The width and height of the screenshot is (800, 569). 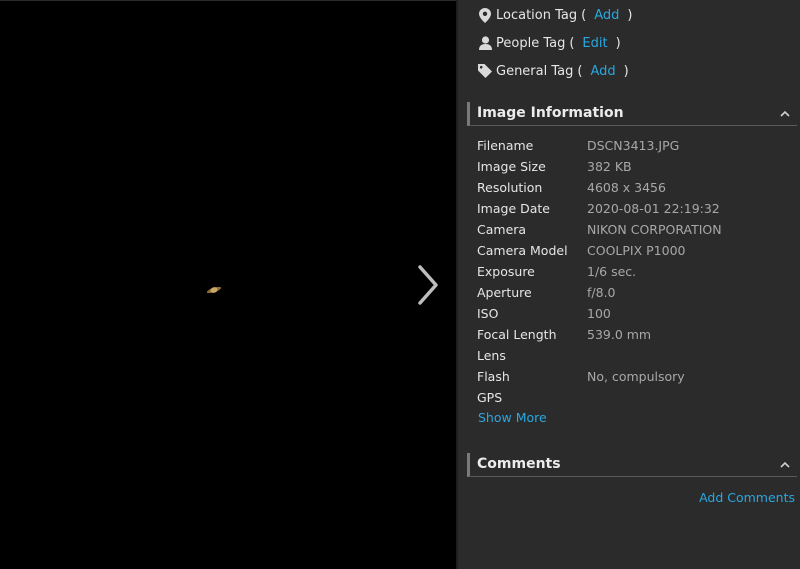 I want to click on person-icon, so click(x=485, y=43).